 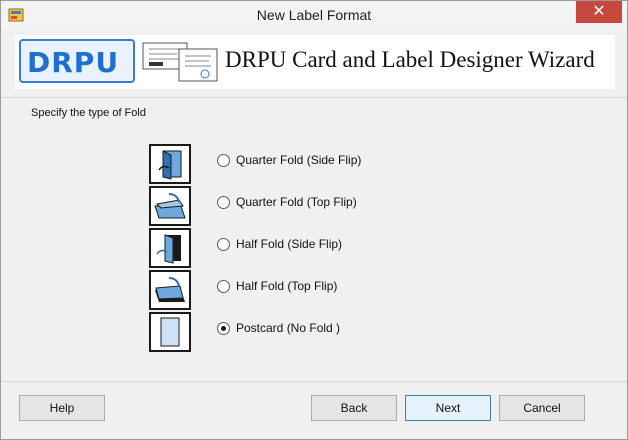 I want to click on close-icon: ✕, so click(x=599, y=12).